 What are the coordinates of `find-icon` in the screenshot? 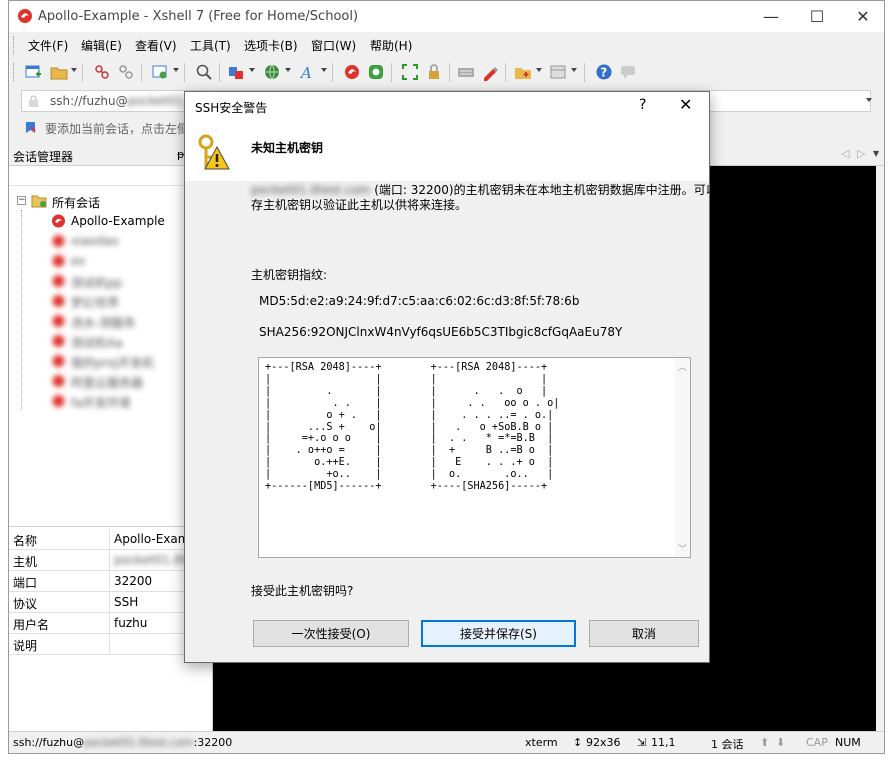 It's located at (204, 72).